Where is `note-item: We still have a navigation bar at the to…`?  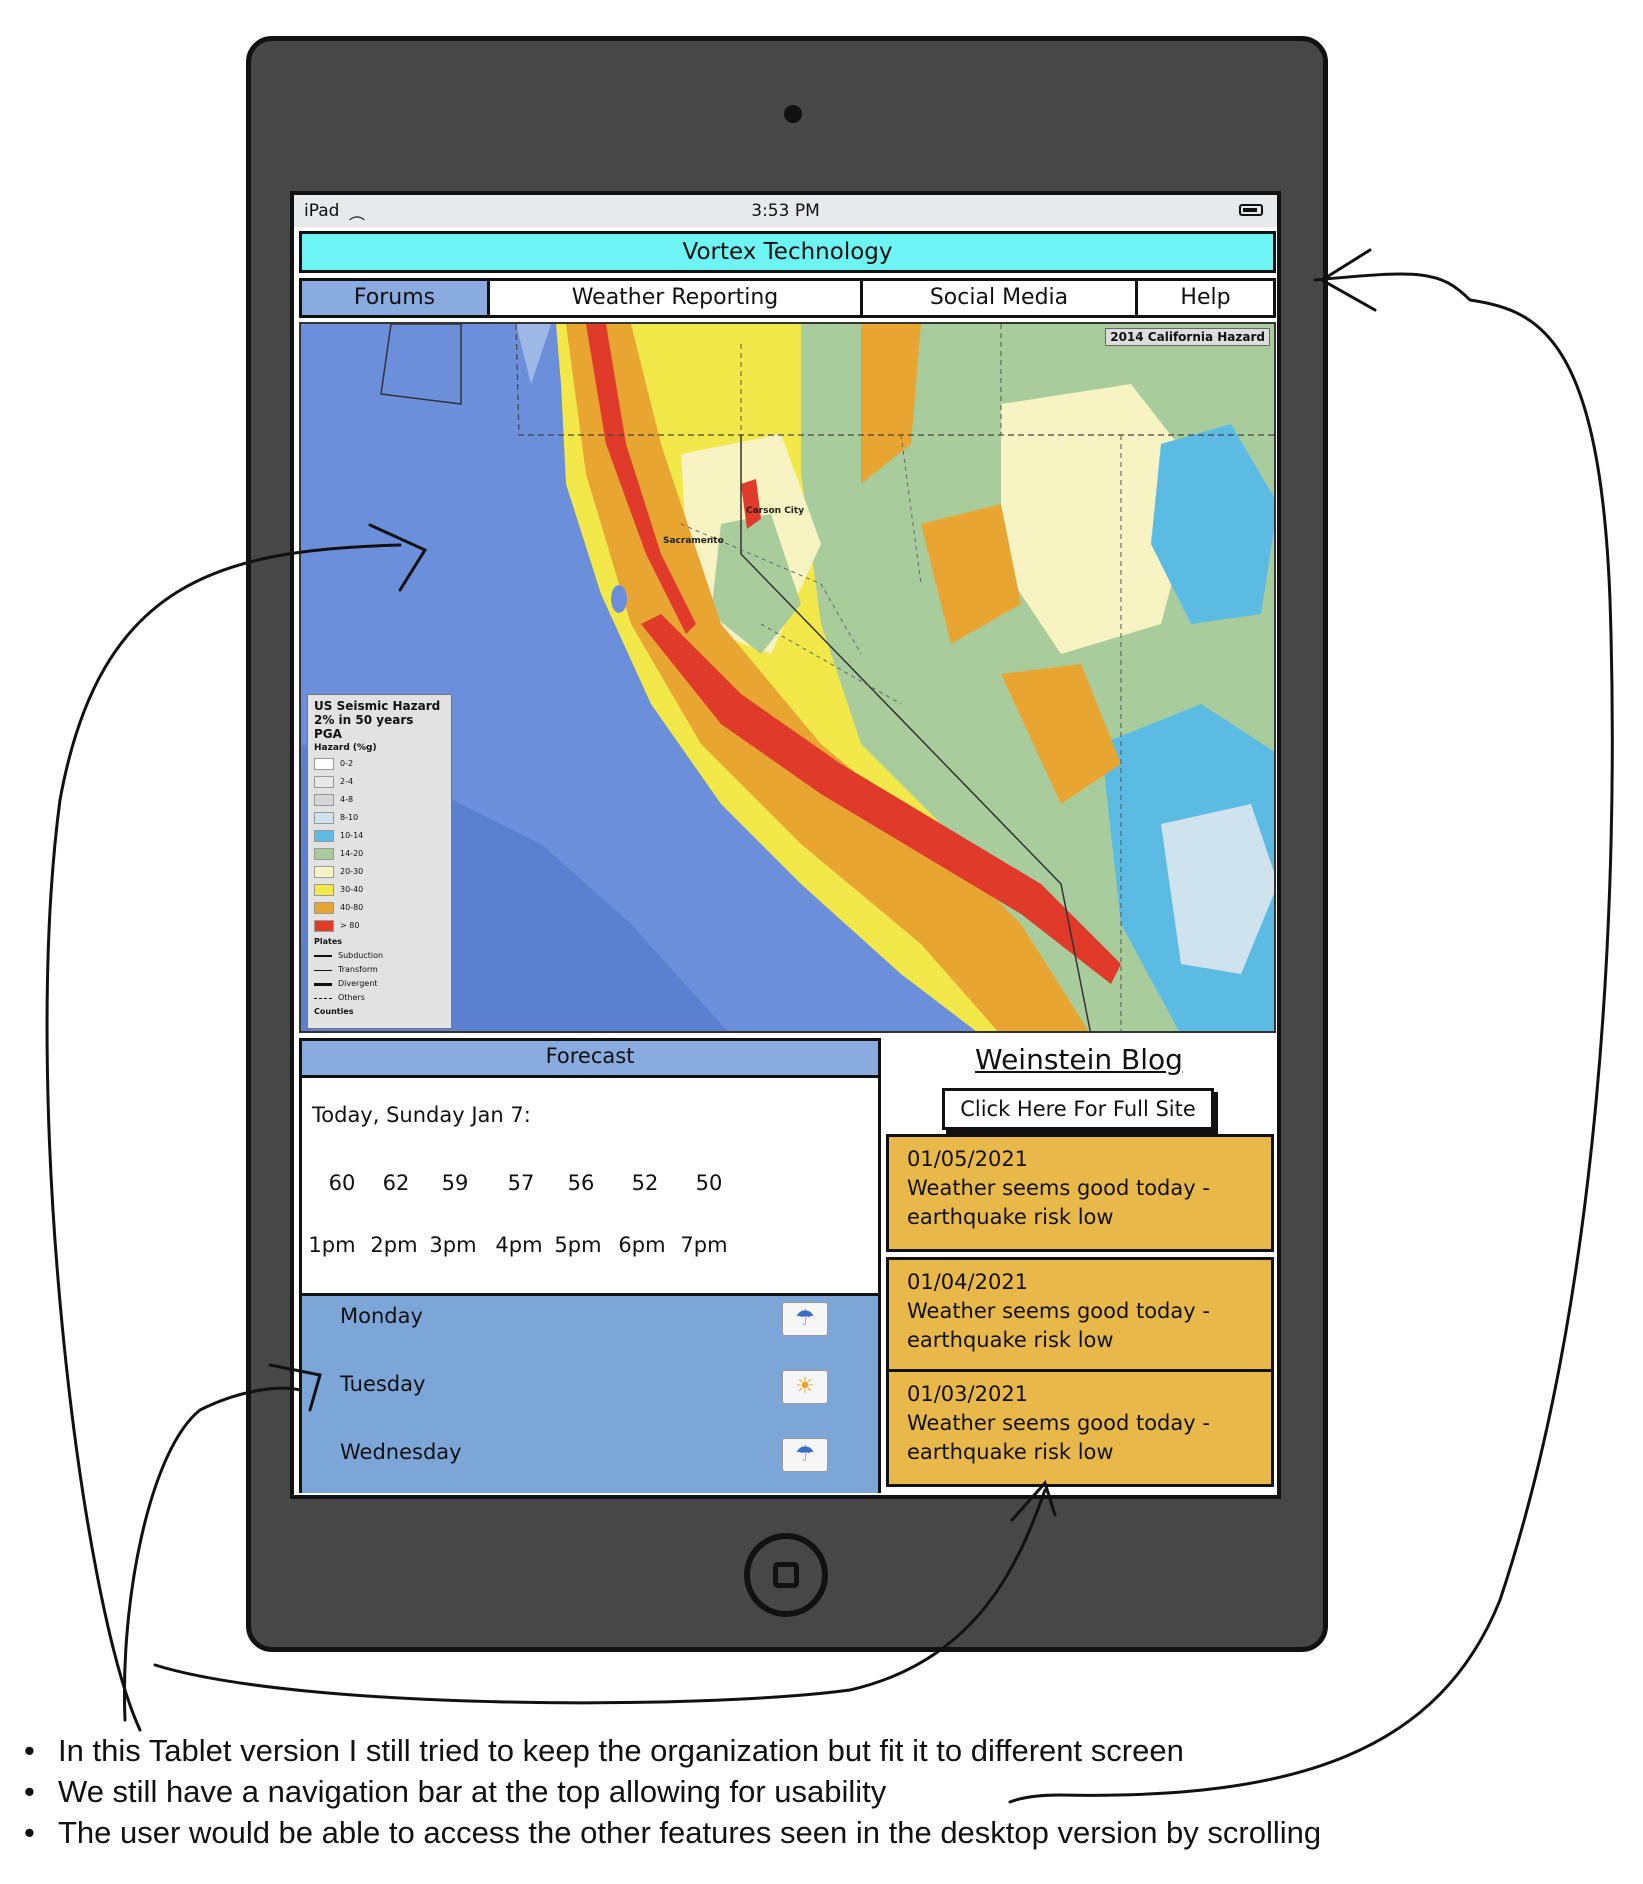 note-item: We still have a navigation bar at the to… is located at coordinates (804, 1791).